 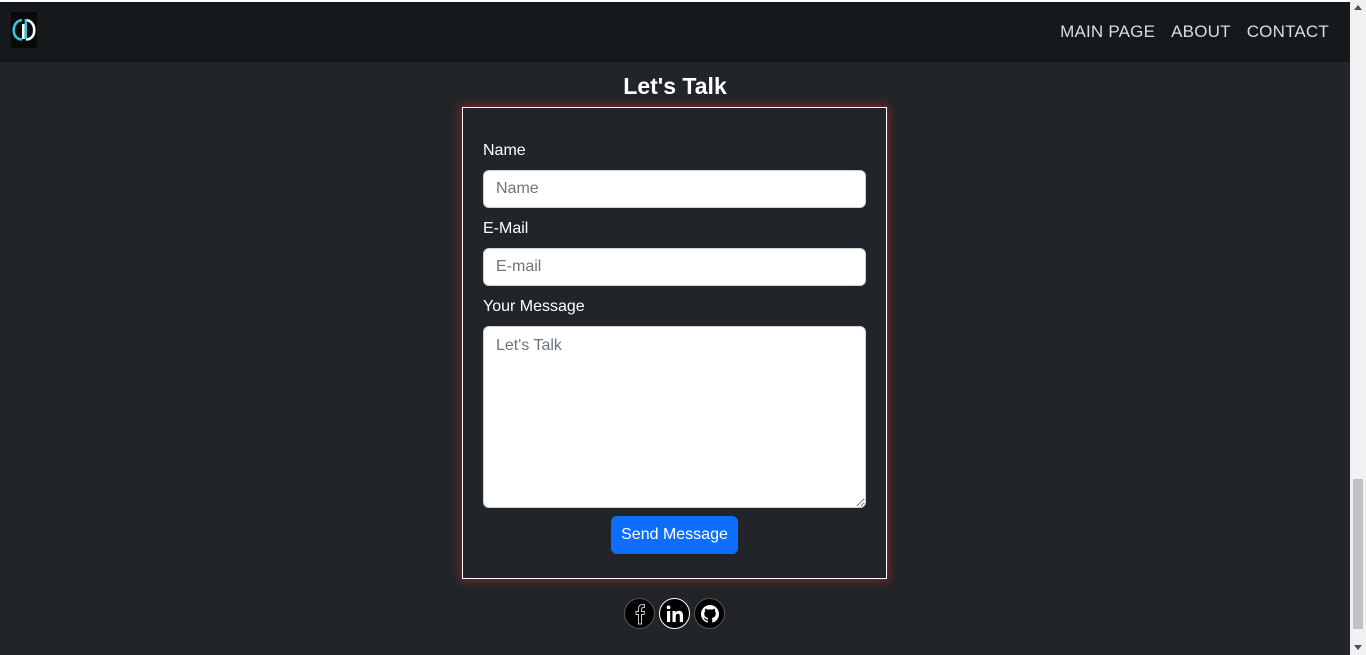 What do you see at coordinates (506, 228) in the screenshot?
I see `email-label: E-Mail` at bounding box center [506, 228].